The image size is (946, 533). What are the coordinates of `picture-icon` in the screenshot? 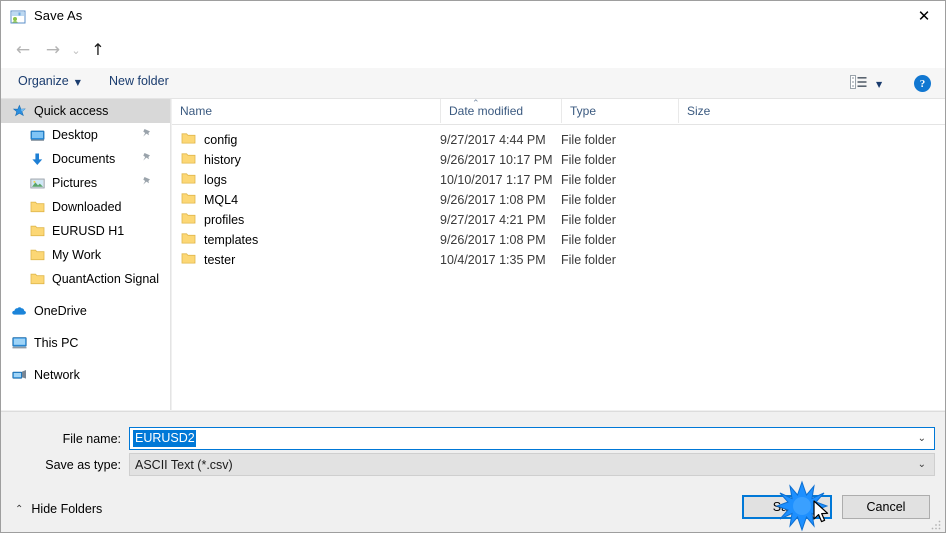 It's located at (37, 183).